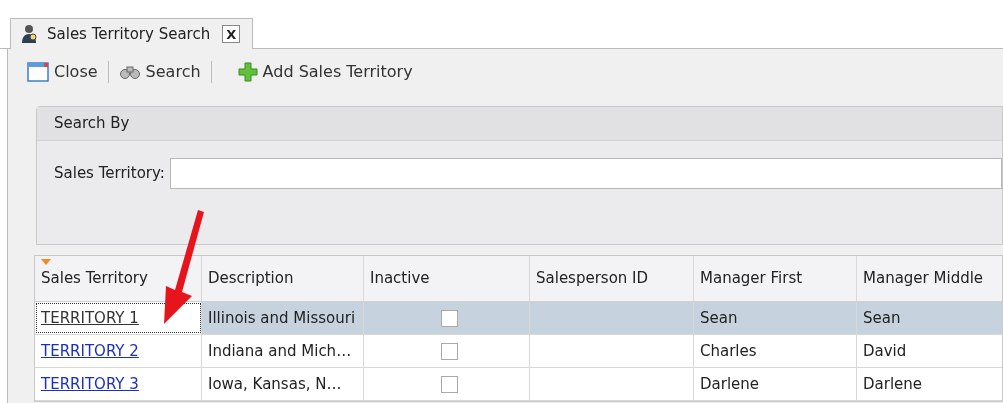 This screenshot has width=1003, height=403. I want to click on territory-link: TERRITORY 2, so click(90, 351).